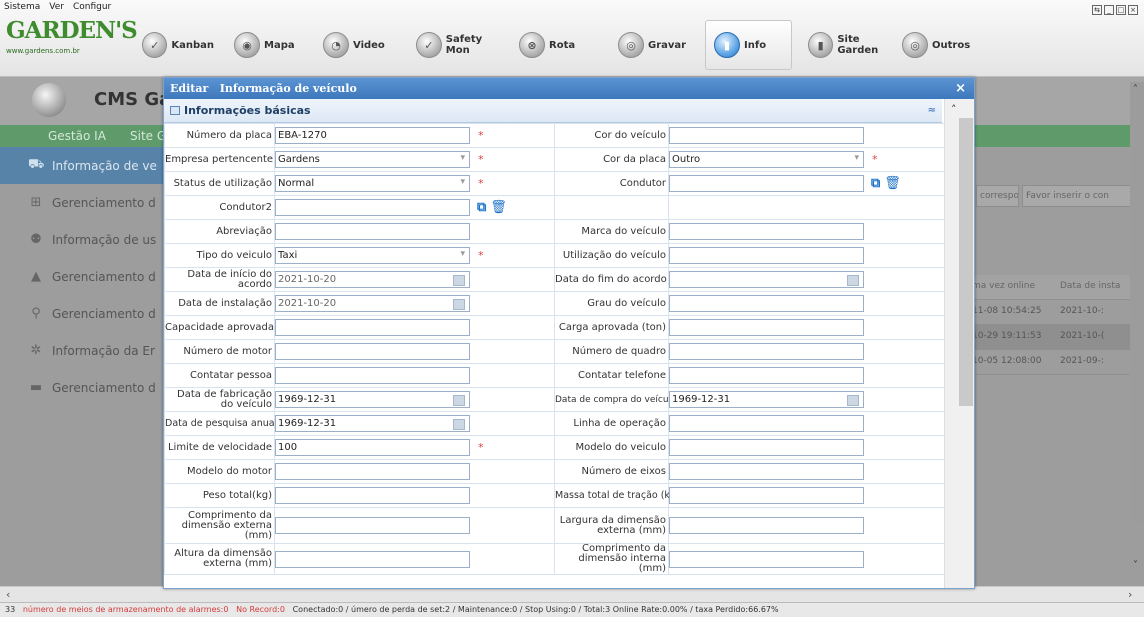  What do you see at coordinates (766, 279) in the screenshot?
I see `fim-date-input` at bounding box center [766, 279].